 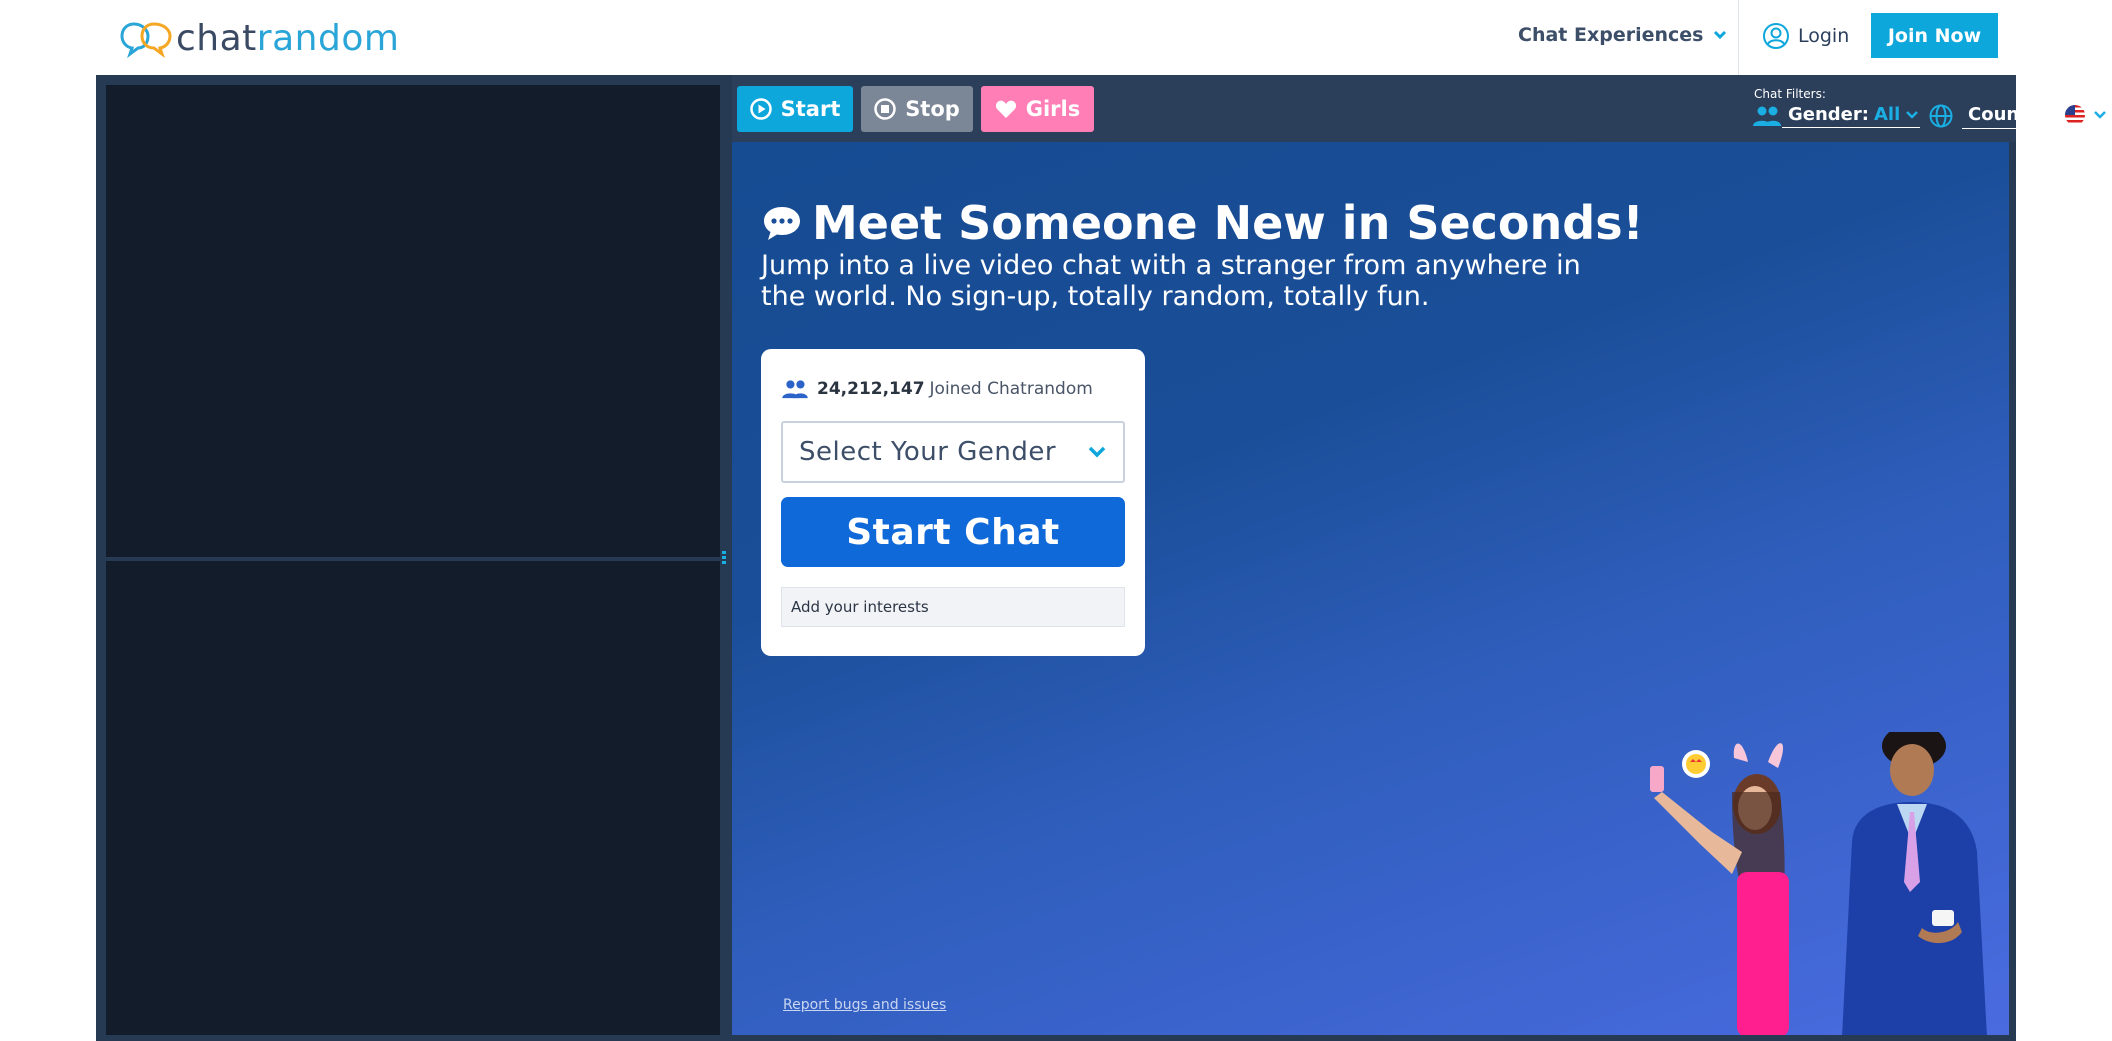 What do you see at coordinates (1011, 389) in the screenshot?
I see `joined-text: Joined Chatrandom` at bounding box center [1011, 389].